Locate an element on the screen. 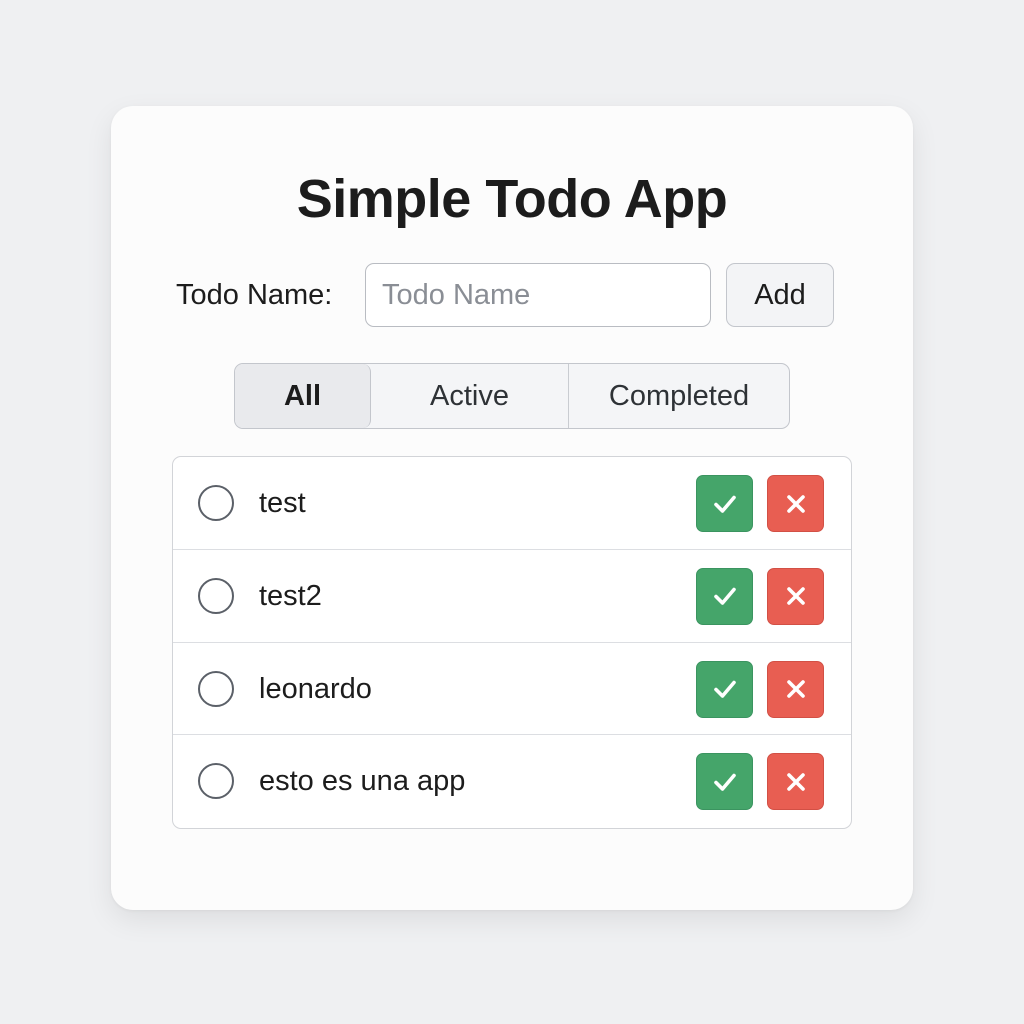  tab-completed: Completed is located at coordinates (679, 396).